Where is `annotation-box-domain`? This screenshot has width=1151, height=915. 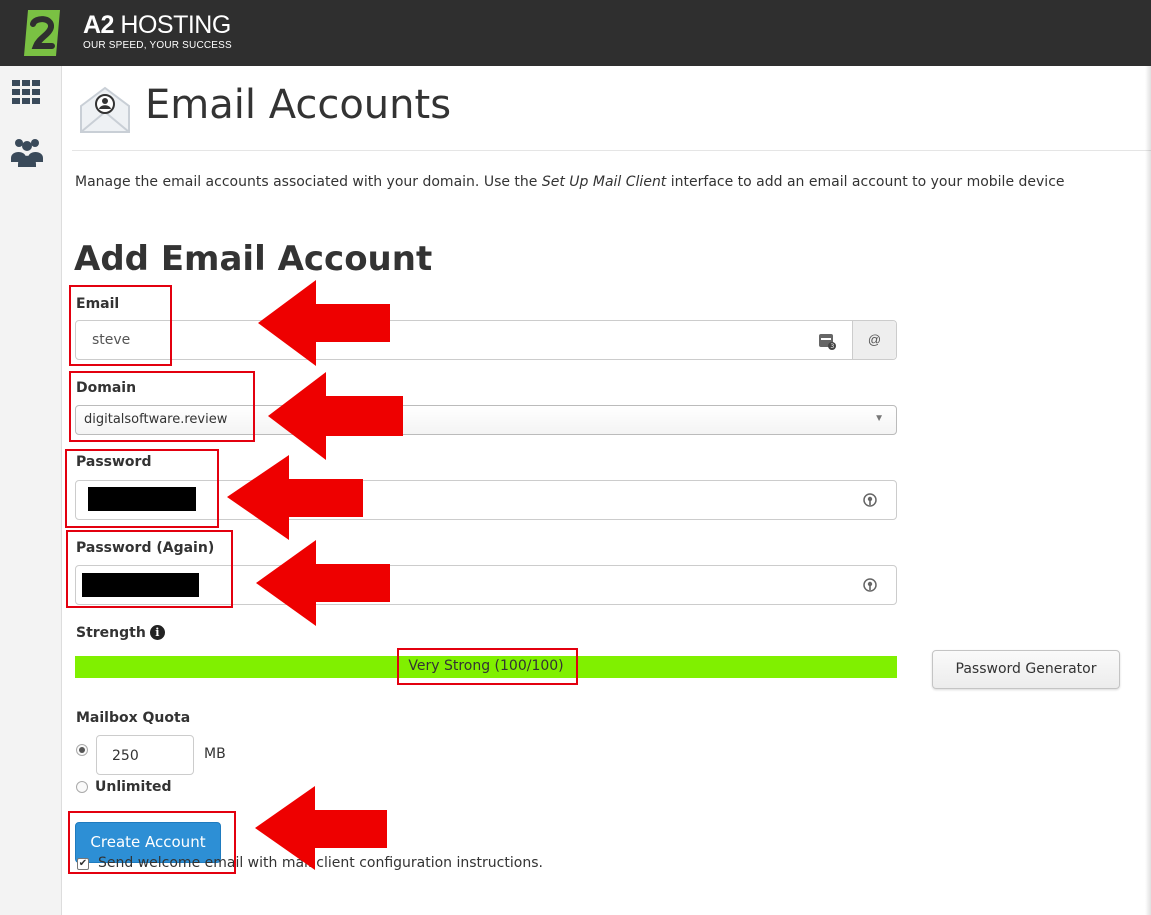 annotation-box-domain is located at coordinates (162, 406).